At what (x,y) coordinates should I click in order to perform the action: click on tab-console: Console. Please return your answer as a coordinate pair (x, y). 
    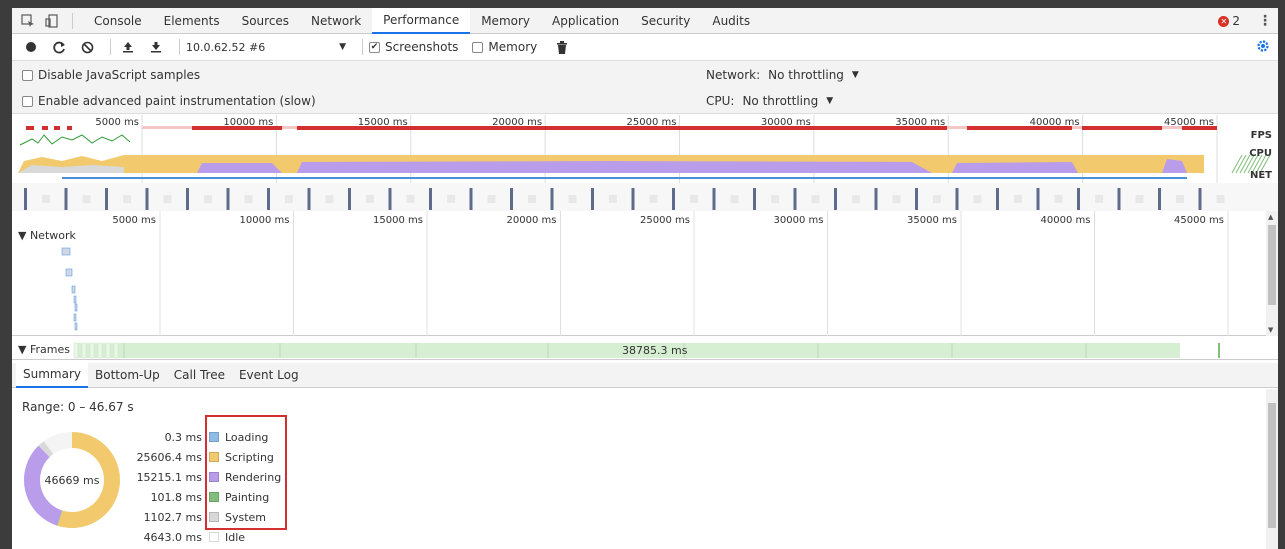
    Looking at the image, I should click on (118, 21).